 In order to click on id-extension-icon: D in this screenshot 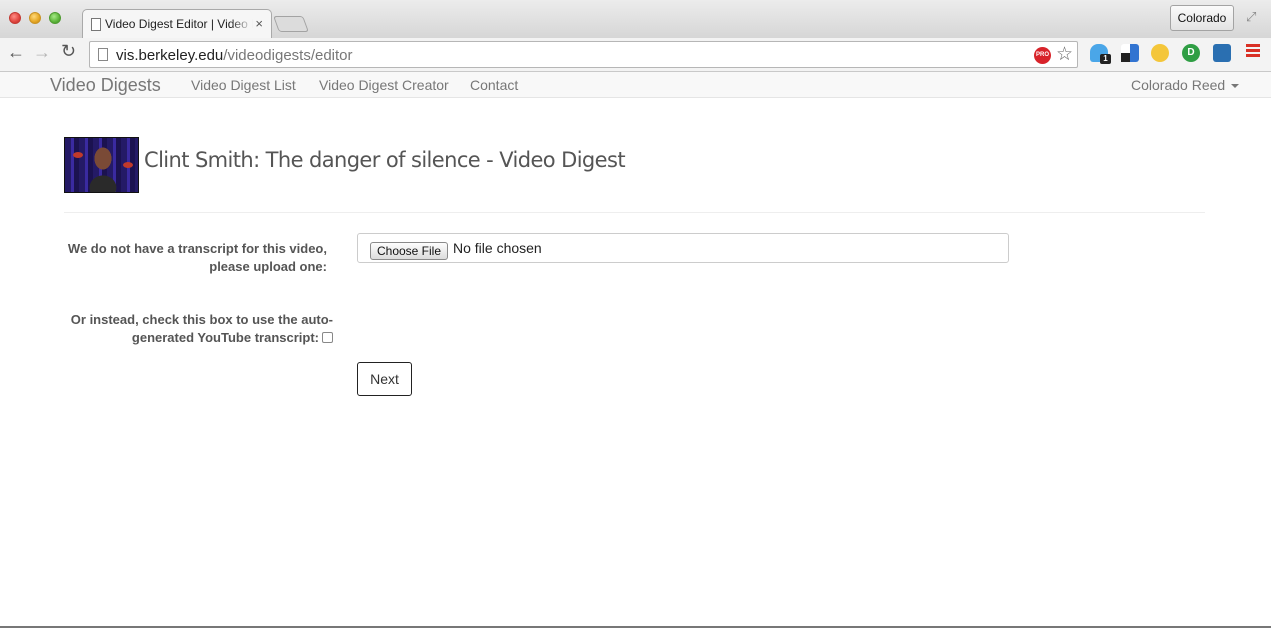, I will do `click(1191, 53)`.